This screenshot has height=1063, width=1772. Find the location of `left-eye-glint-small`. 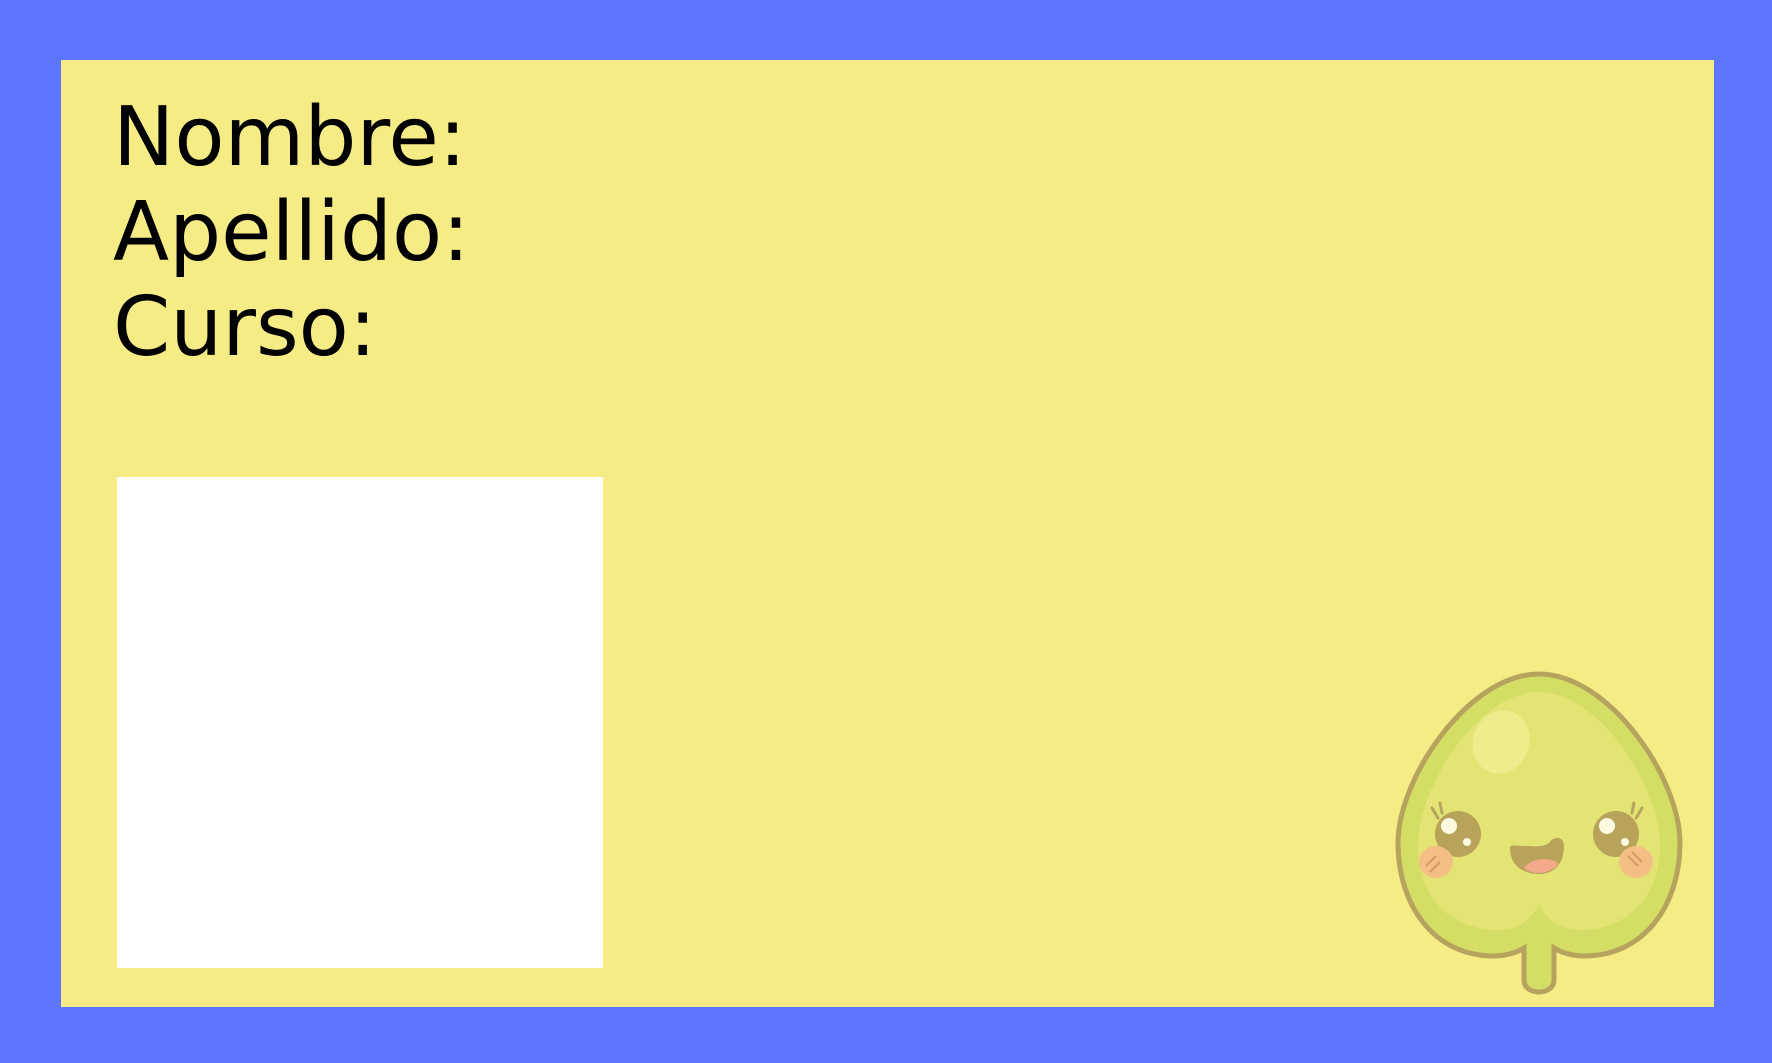

left-eye-glint-small is located at coordinates (1467, 842).